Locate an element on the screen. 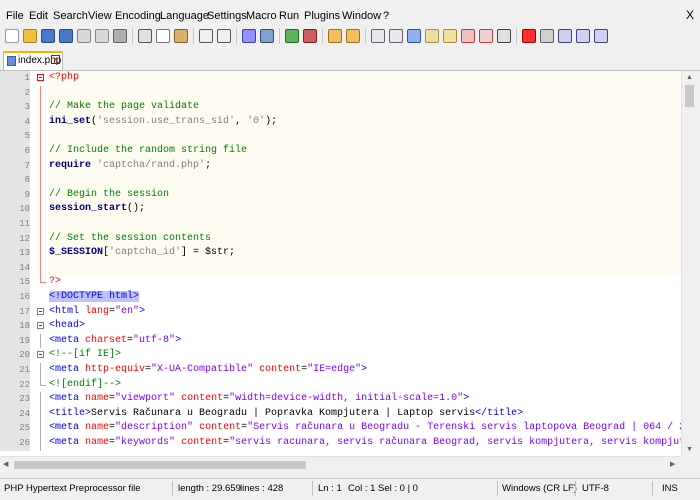  horizontal-scroll-thumb is located at coordinates (160, 465).